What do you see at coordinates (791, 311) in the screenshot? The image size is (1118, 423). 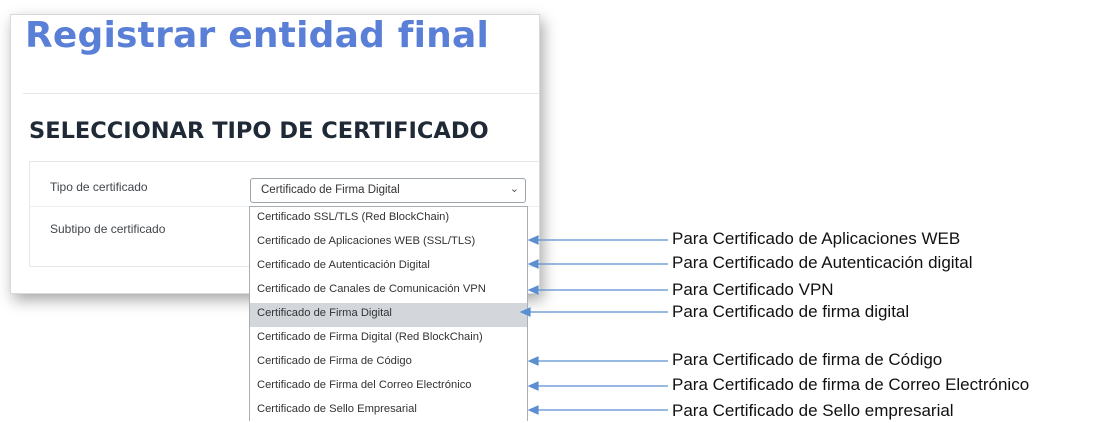 I see `annotation-firma-digital: Para Certificado de firma digital` at bounding box center [791, 311].